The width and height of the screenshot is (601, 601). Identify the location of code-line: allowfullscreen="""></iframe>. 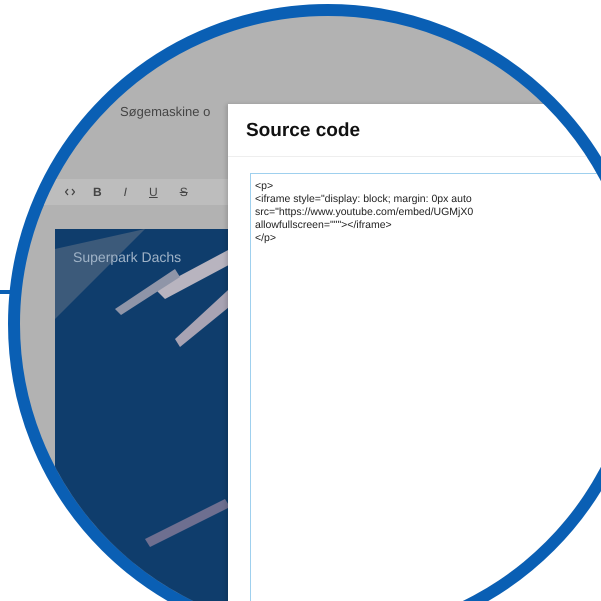
(324, 225).